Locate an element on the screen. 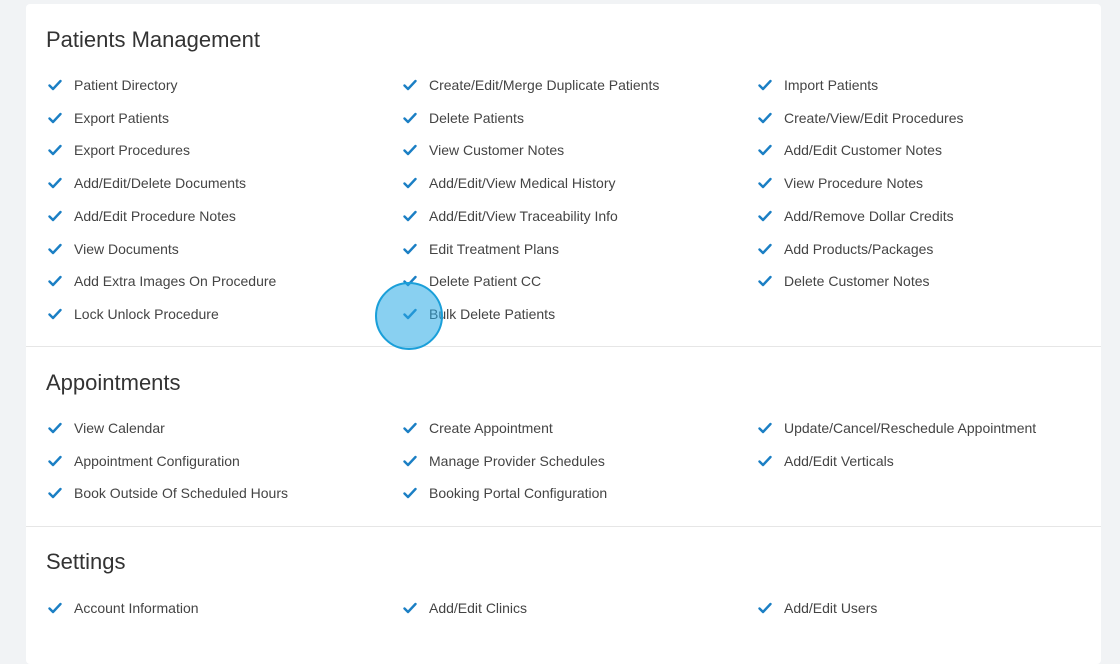  permission-checkbox-item: Update/Cancel/Reschedule Appointment is located at coordinates (896, 428).